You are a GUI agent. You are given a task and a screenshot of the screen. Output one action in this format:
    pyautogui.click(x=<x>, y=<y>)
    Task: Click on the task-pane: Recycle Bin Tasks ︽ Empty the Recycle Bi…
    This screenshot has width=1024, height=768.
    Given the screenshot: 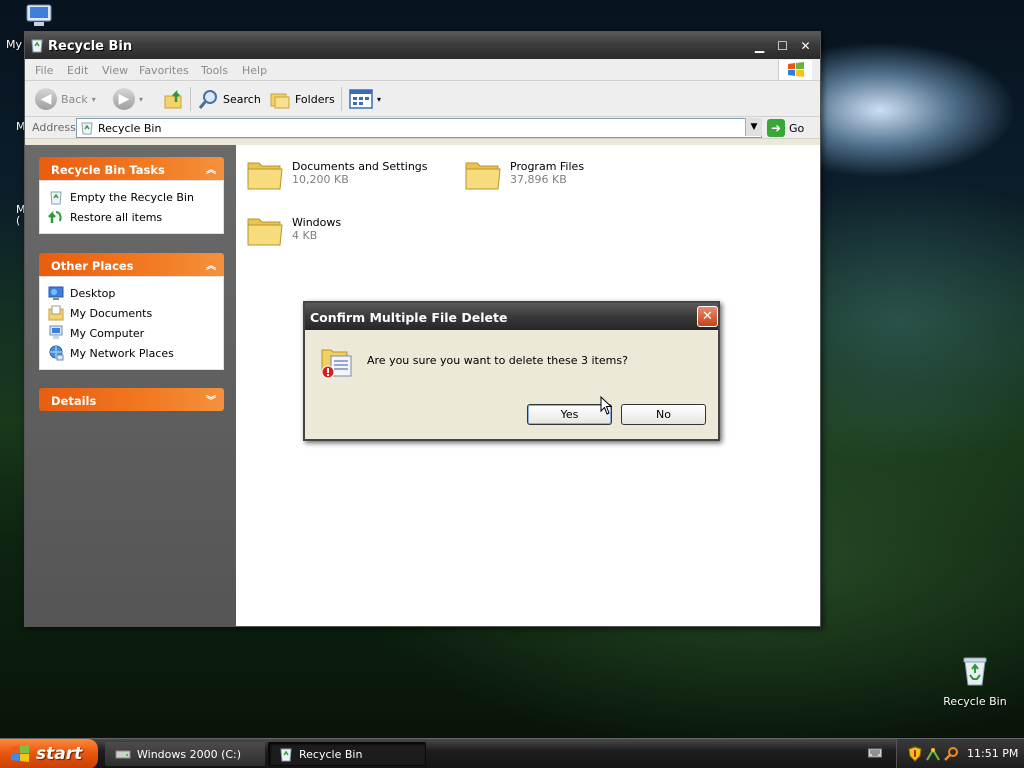 What is the action you would take?
    pyautogui.click(x=130, y=385)
    